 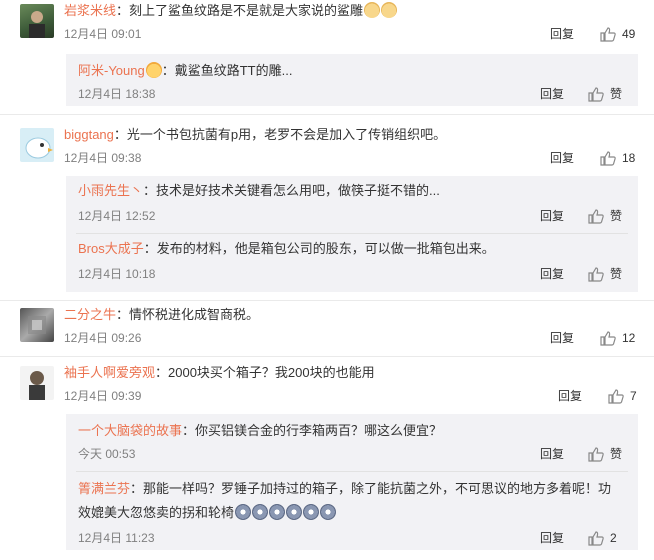 What do you see at coordinates (89, 134) in the screenshot?
I see `comment-username: biggtang` at bounding box center [89, 134].